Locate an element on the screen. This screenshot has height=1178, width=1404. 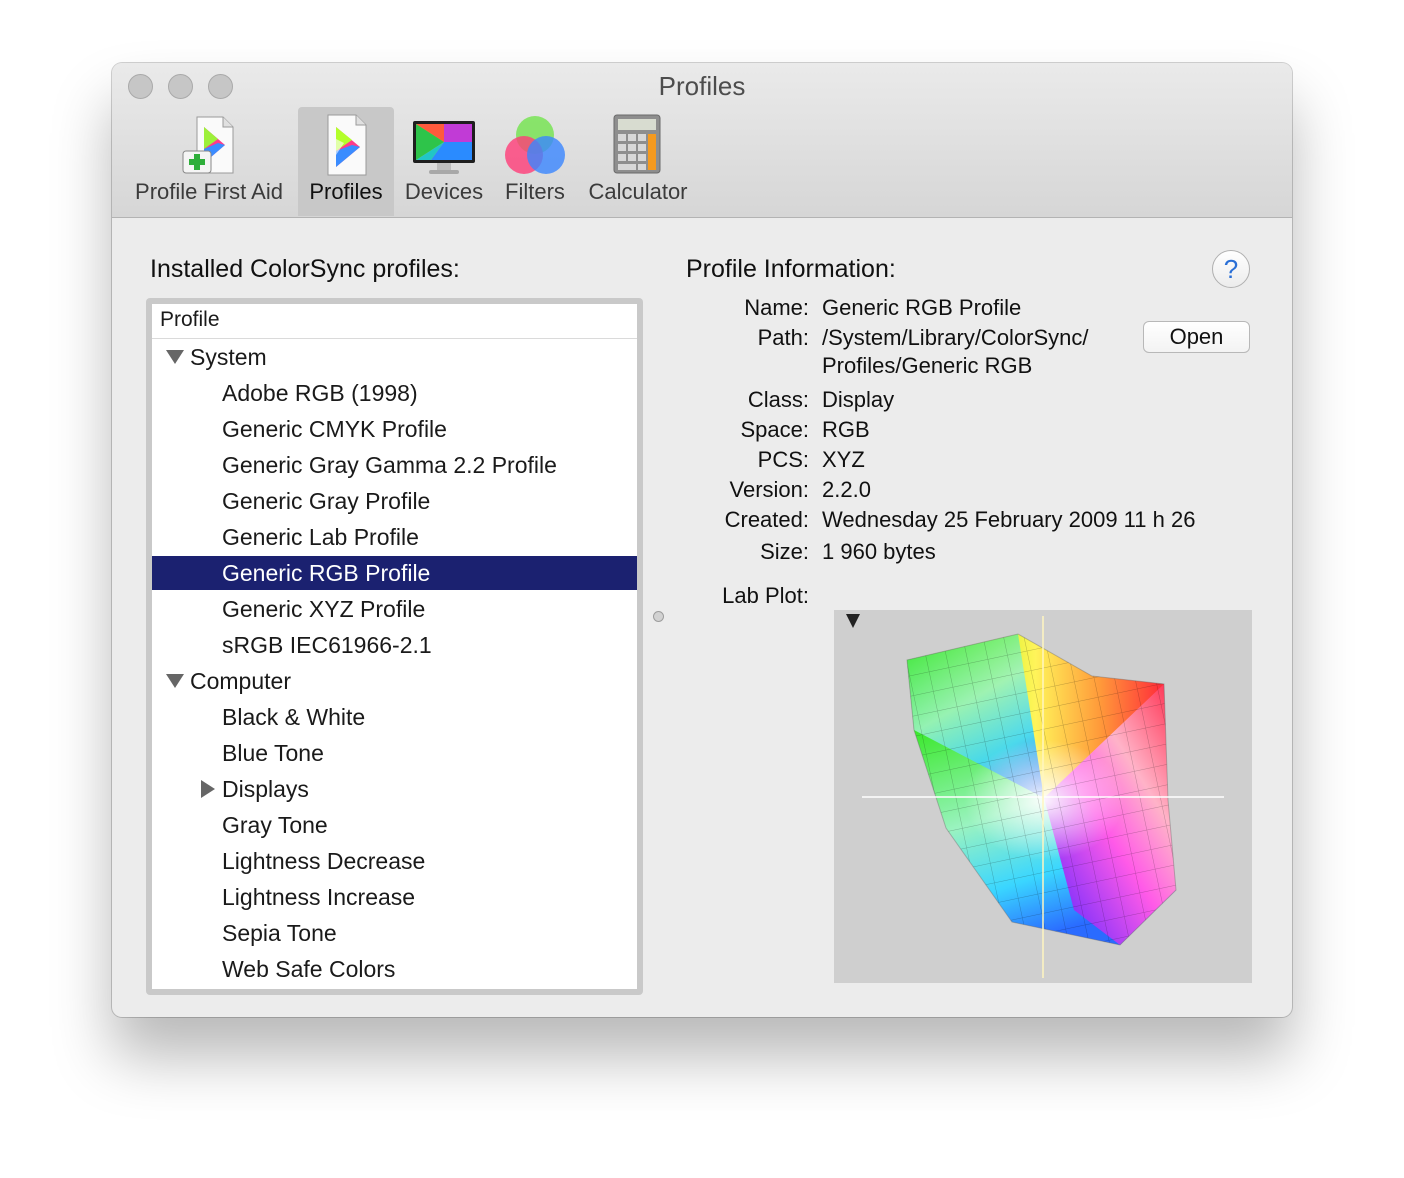
toolbar-label: Devices is located at coordinates (444, 191).